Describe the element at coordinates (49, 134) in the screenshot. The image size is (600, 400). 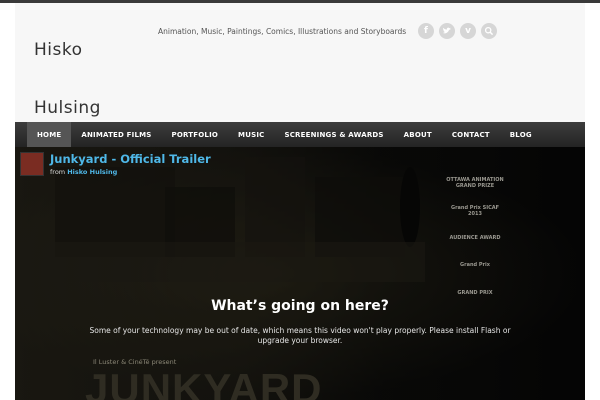
I see `nav-item-home: HOME` at that location.